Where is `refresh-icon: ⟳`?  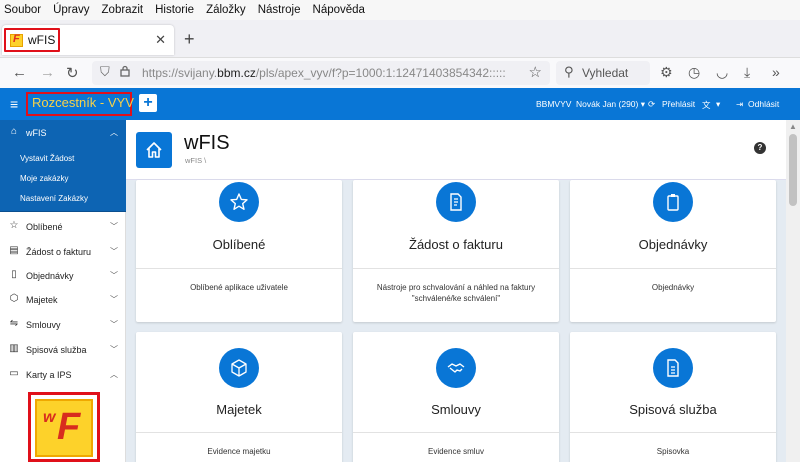
refresh-icon: ⟳ is located at coordinates (651, 104).